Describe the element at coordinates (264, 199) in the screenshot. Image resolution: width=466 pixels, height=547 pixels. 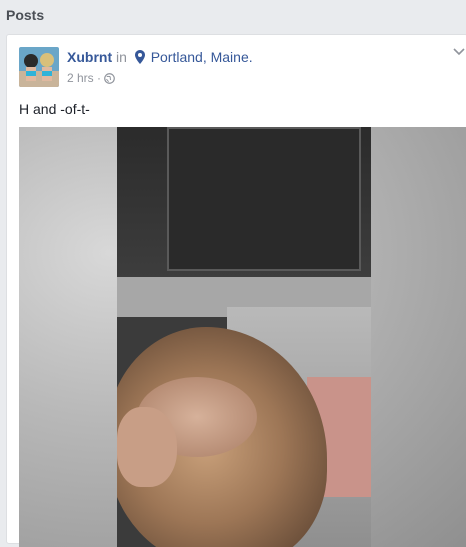
I see `video-scene-door` at that location.